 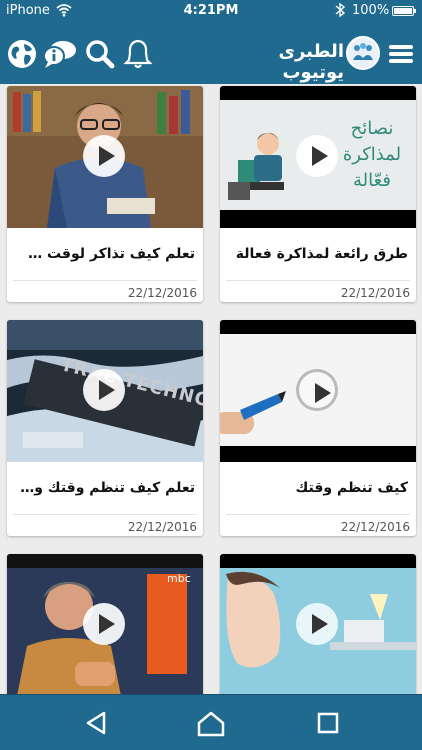 What do you see at coordinates (179, 578) in the screenshot?
I see `thumbnail-overlay-text: mbc` at bounding box center [179, 578].